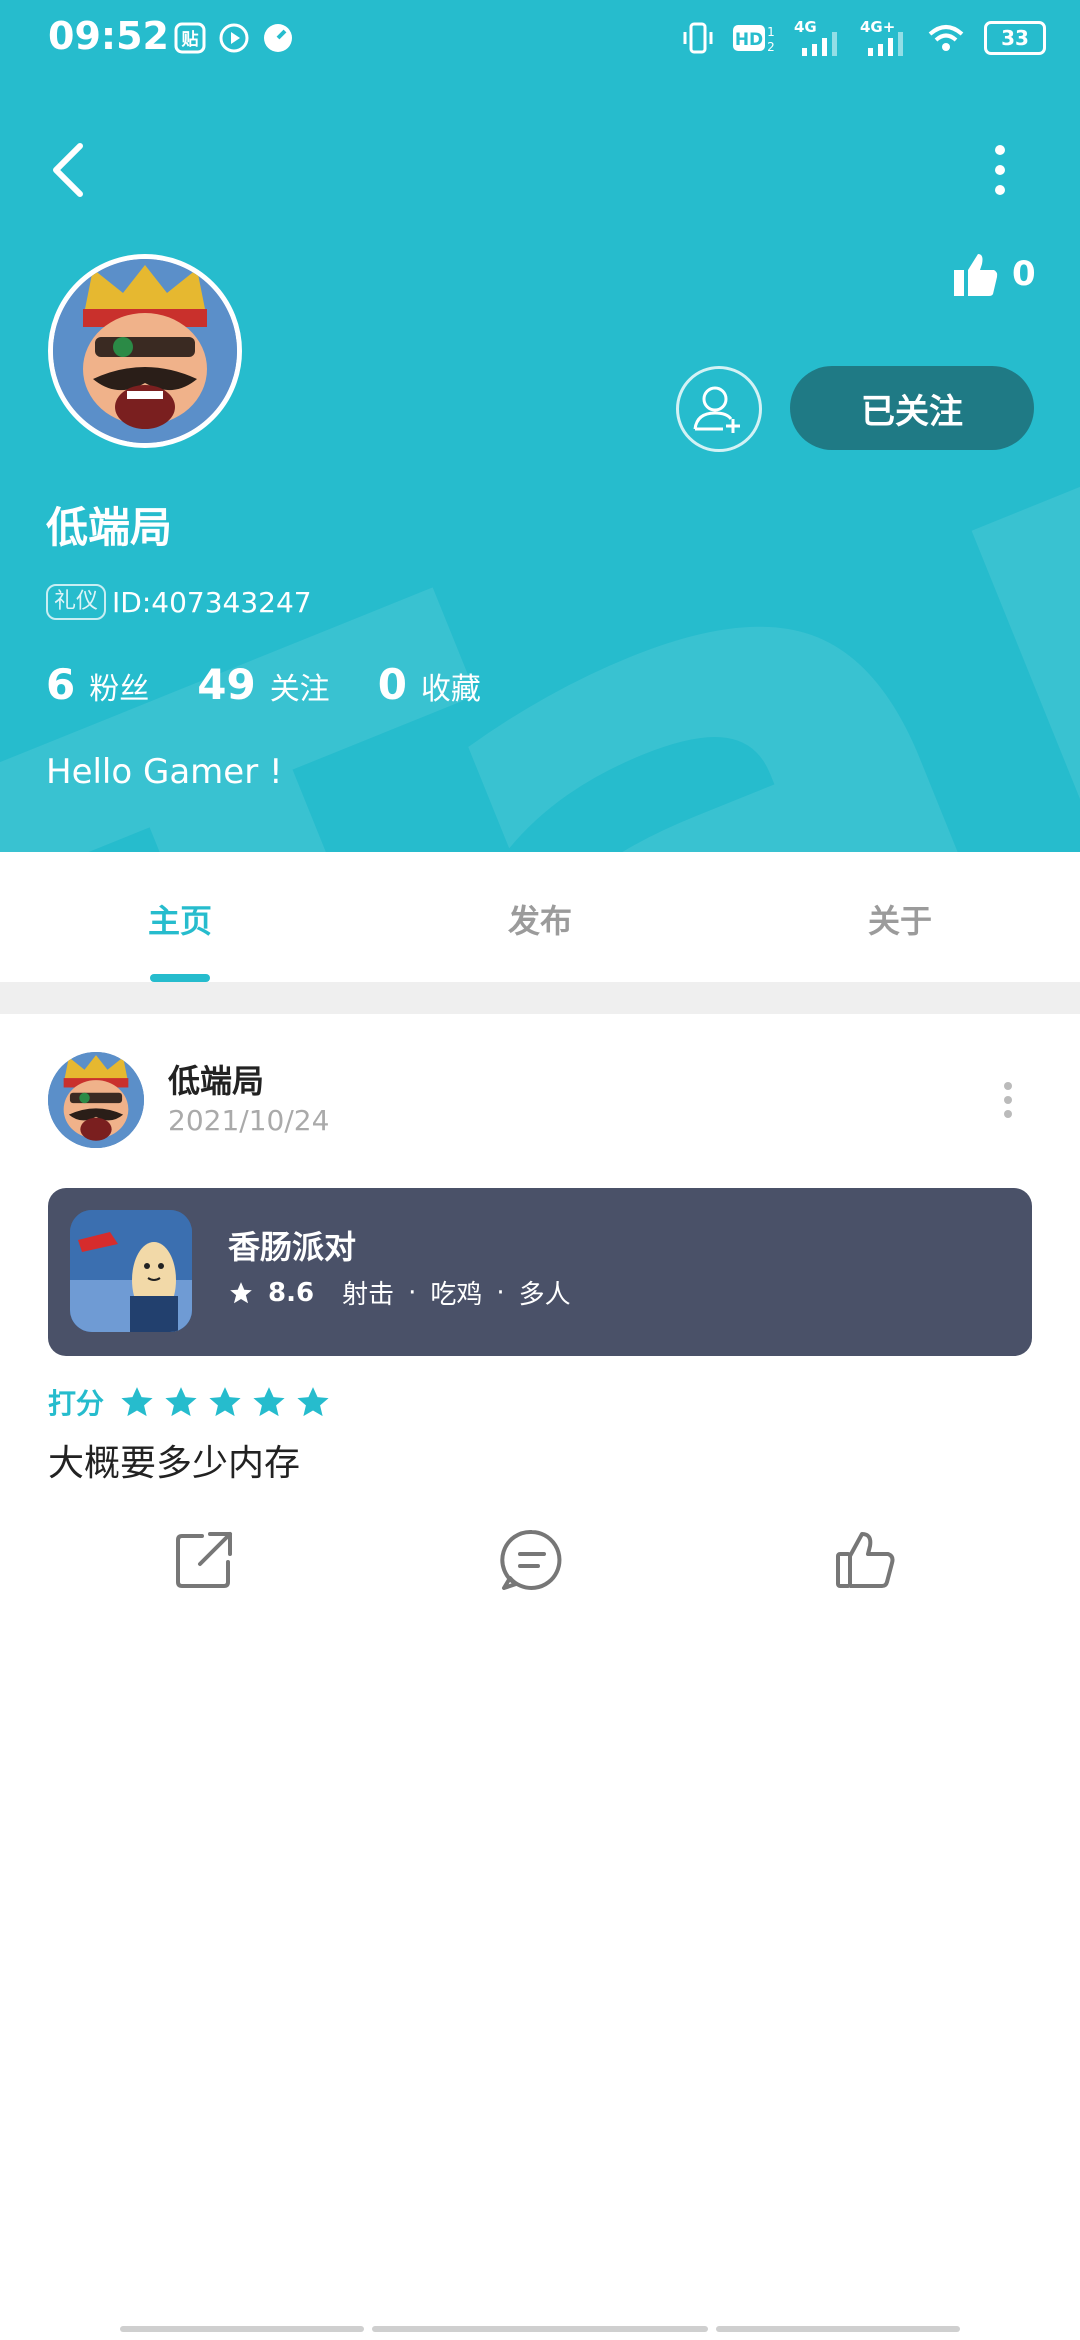 This screenshot has height=2340, width=1080. I want to click on status-bar: 09:52 贴 HD 1 2 4G 4G+ 33, so click(540, 40).